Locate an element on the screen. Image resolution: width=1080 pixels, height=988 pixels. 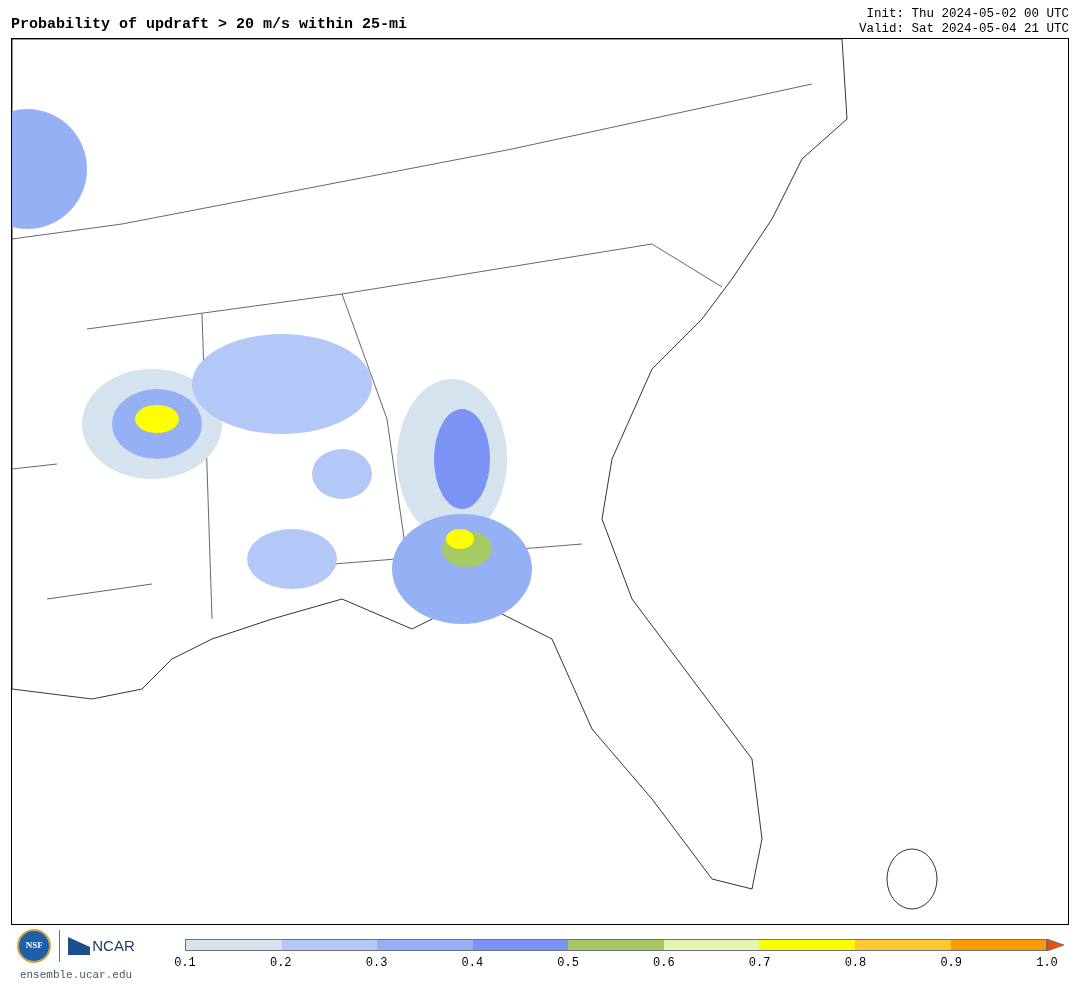
nsf-logo: NSF is located at coordinates (34, 946).